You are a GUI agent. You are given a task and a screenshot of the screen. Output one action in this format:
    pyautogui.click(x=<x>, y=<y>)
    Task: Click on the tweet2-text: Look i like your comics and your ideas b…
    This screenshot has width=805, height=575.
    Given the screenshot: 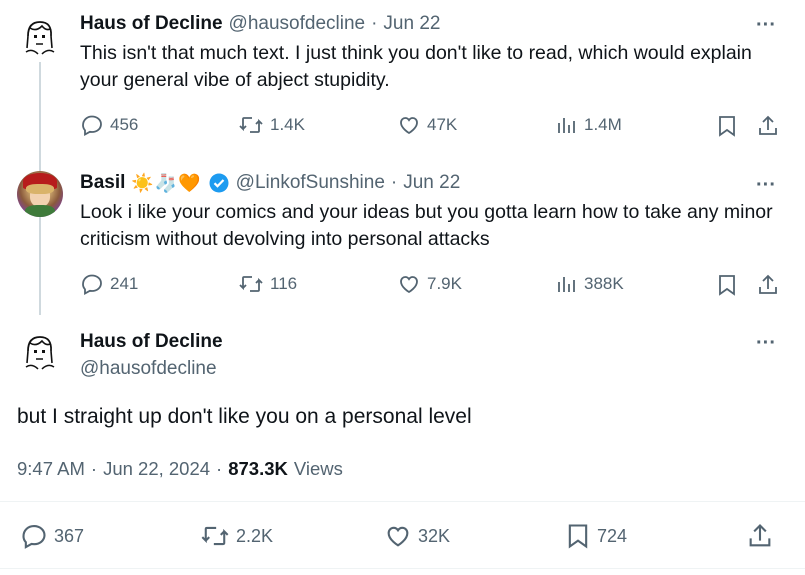 What is the action you would take?
    pyautogui.click(x=426, y=225)
    